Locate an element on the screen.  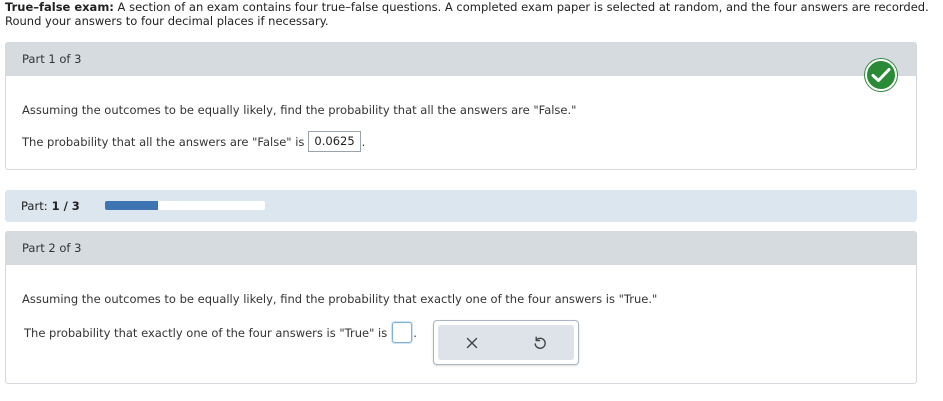
progress-label-text: Part: is located at coordinates (34, 206).